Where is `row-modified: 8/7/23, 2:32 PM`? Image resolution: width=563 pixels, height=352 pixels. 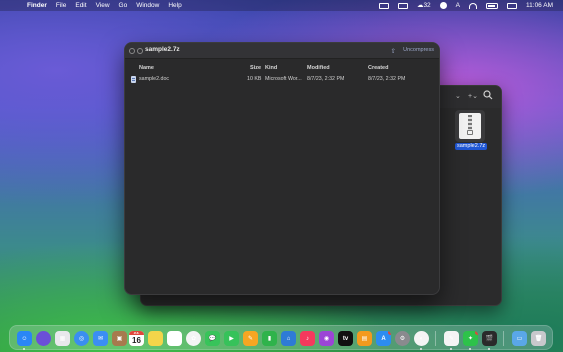 row-modified: 8/7/23, 2:32 PM is located at coordinates (326, 79).